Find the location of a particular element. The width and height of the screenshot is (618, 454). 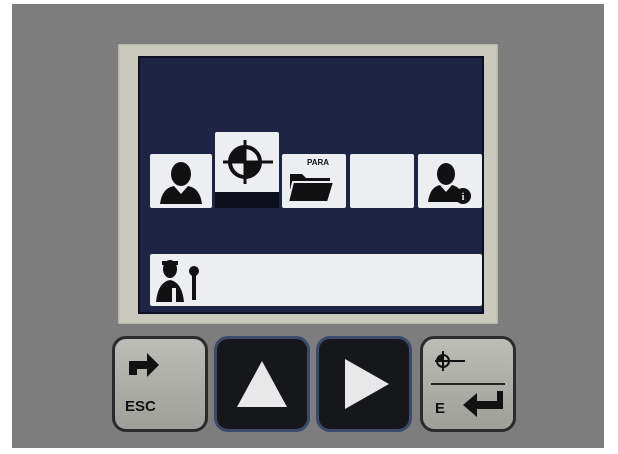

selection-indicator is located at coordinates (247, 200).